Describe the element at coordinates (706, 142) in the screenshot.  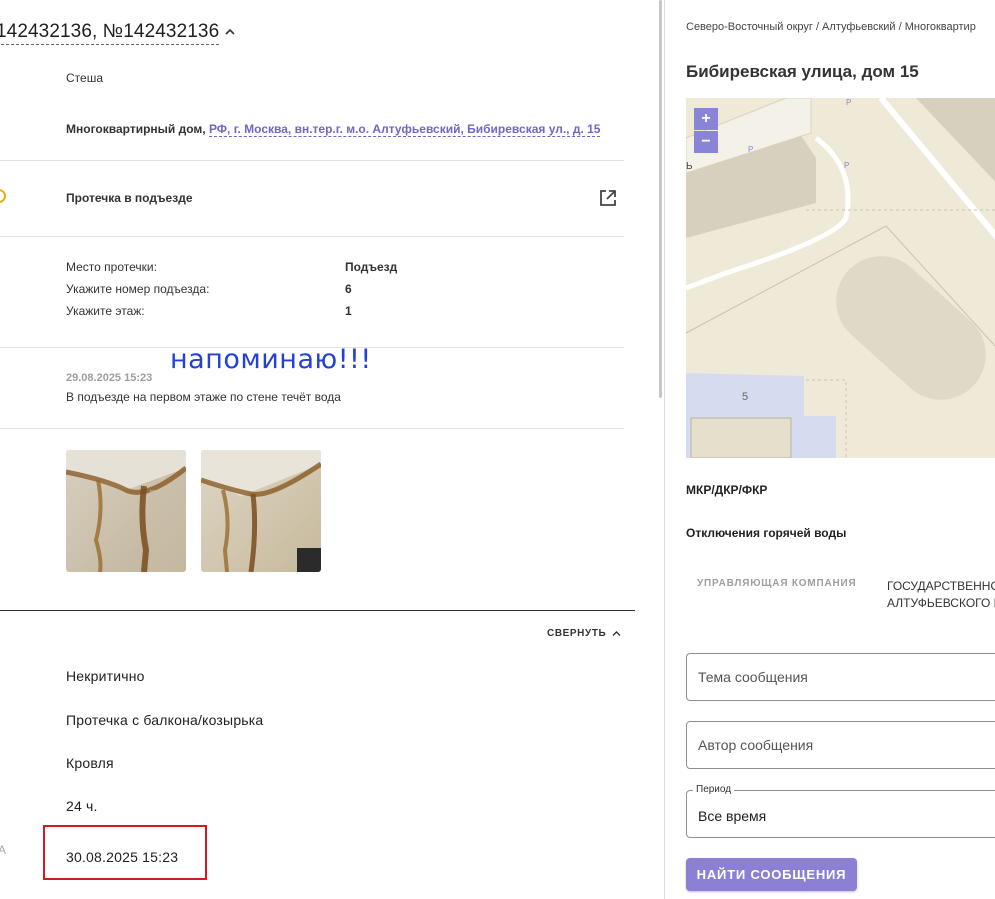
I see `zoom-out-button: −` at that location.